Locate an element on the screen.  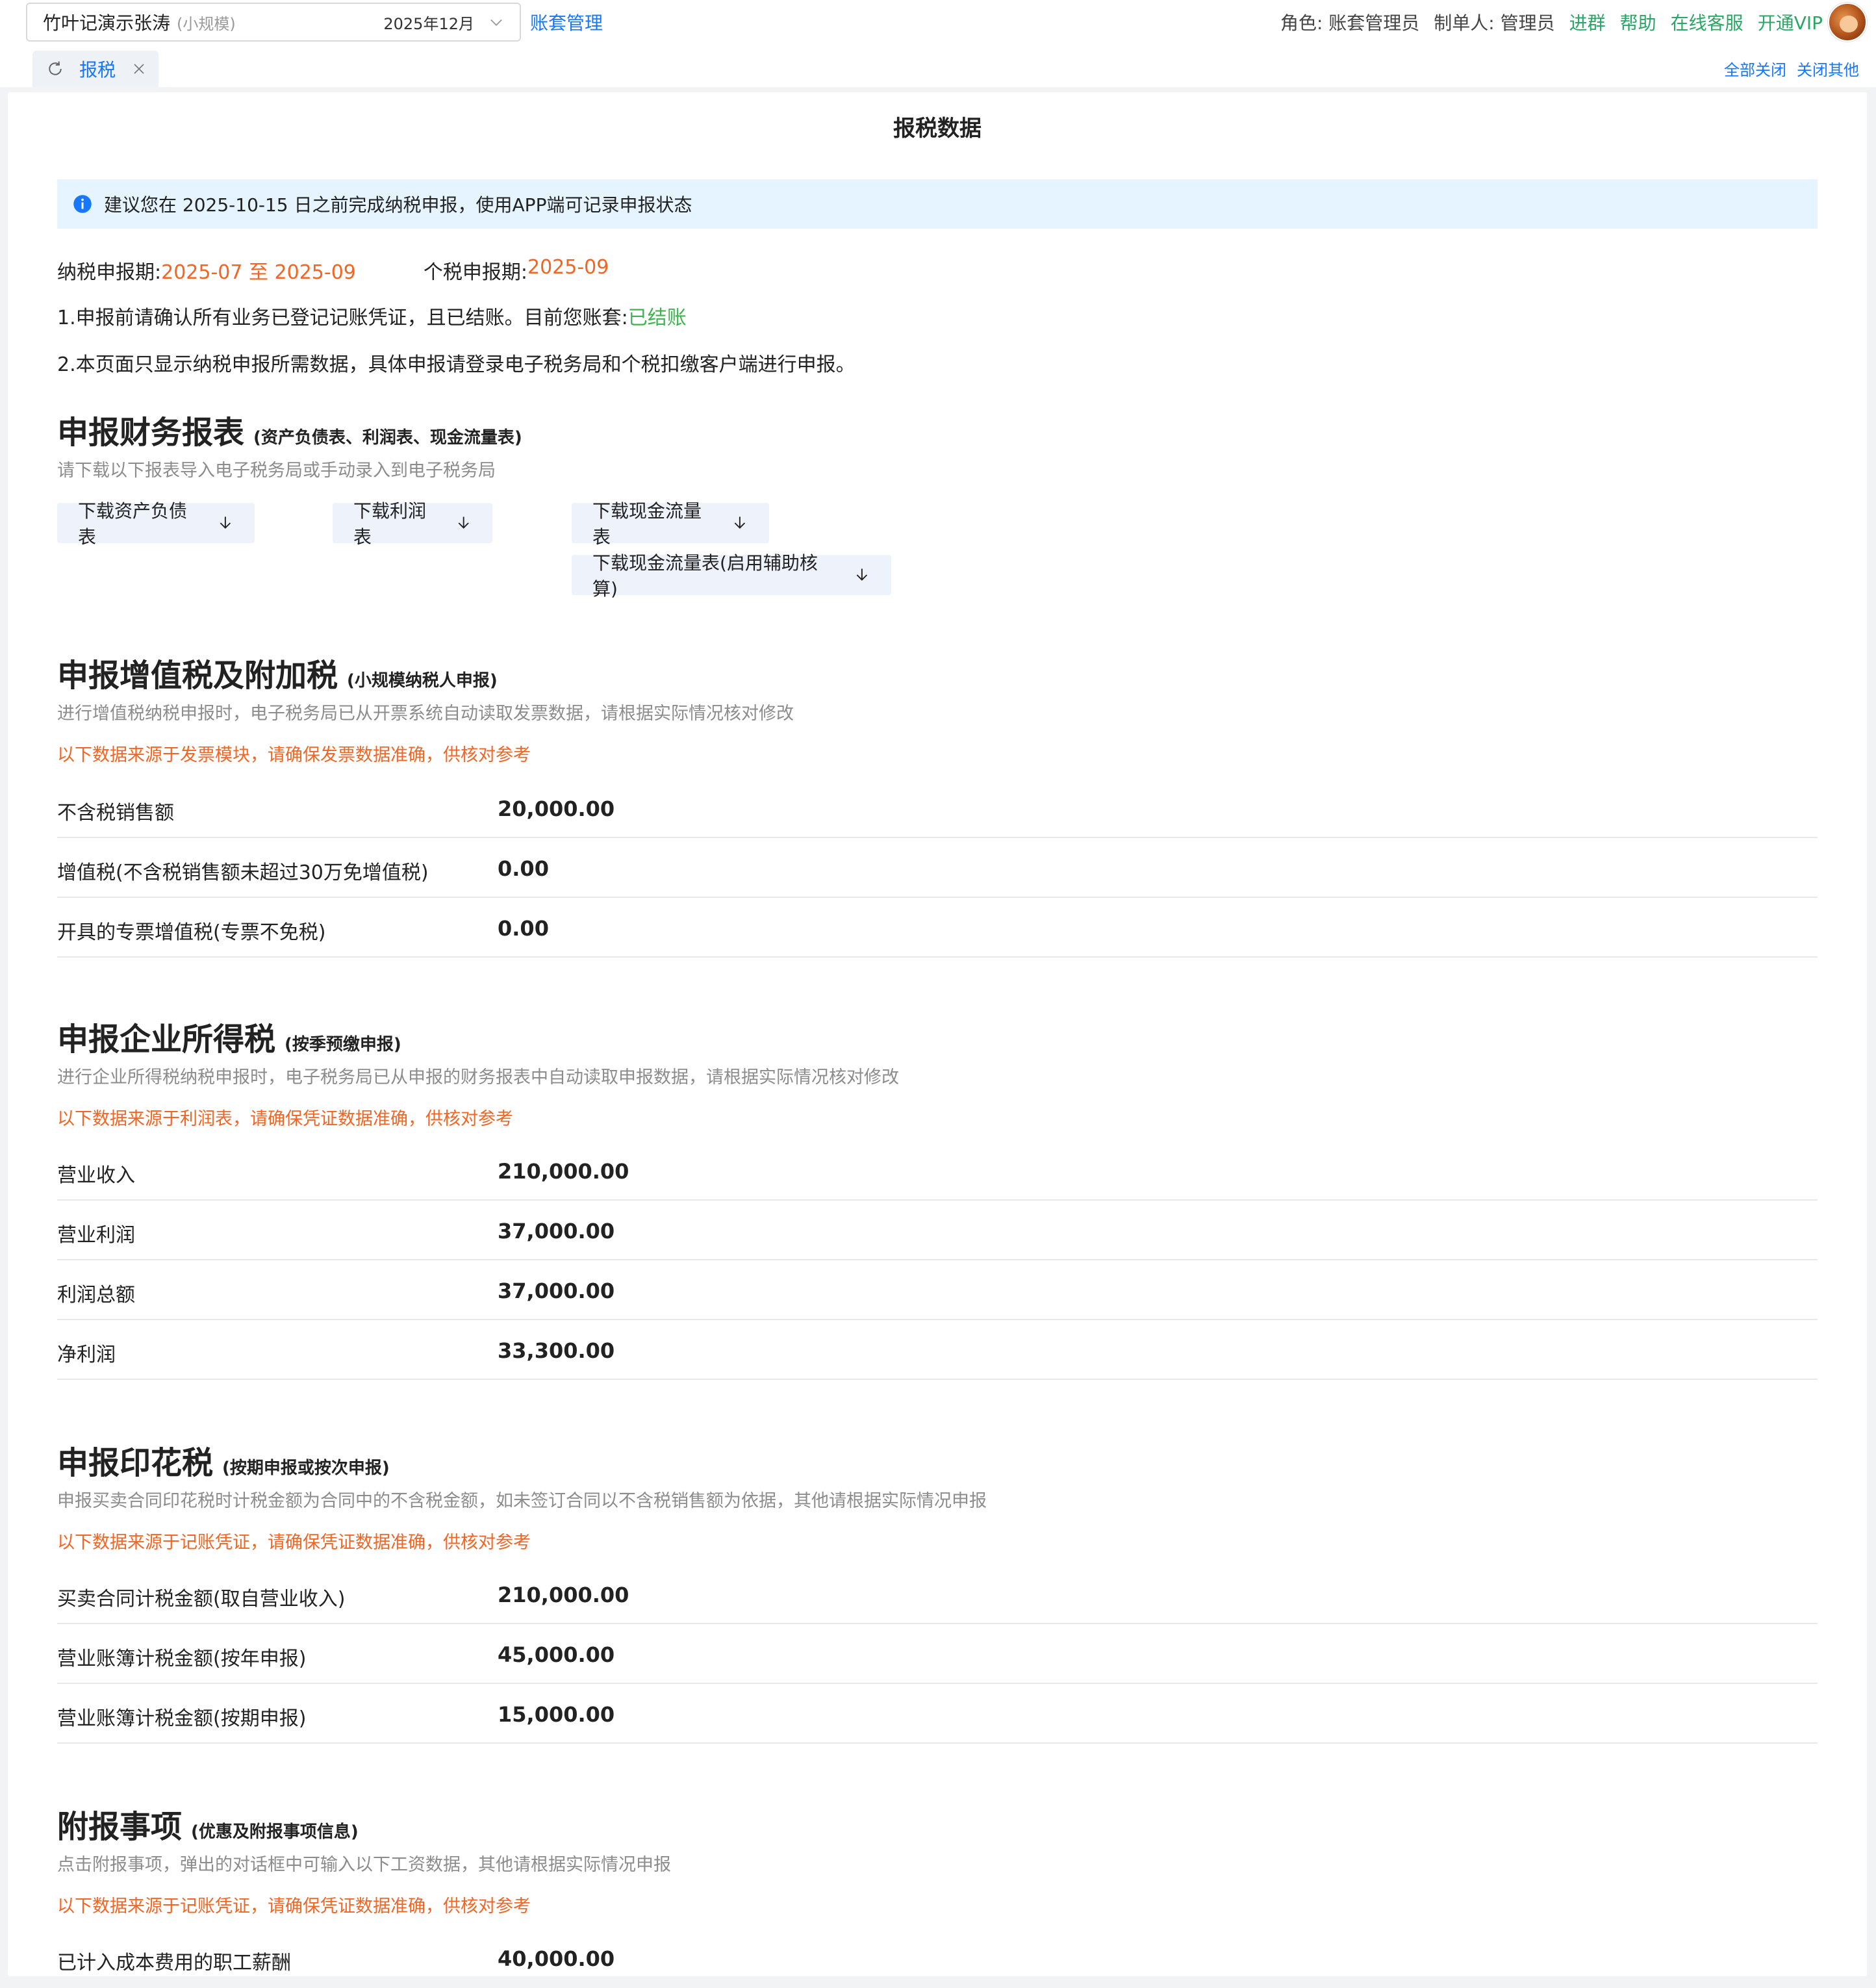
row-label: 不含税销售额 is located at coordinates (115, 813).